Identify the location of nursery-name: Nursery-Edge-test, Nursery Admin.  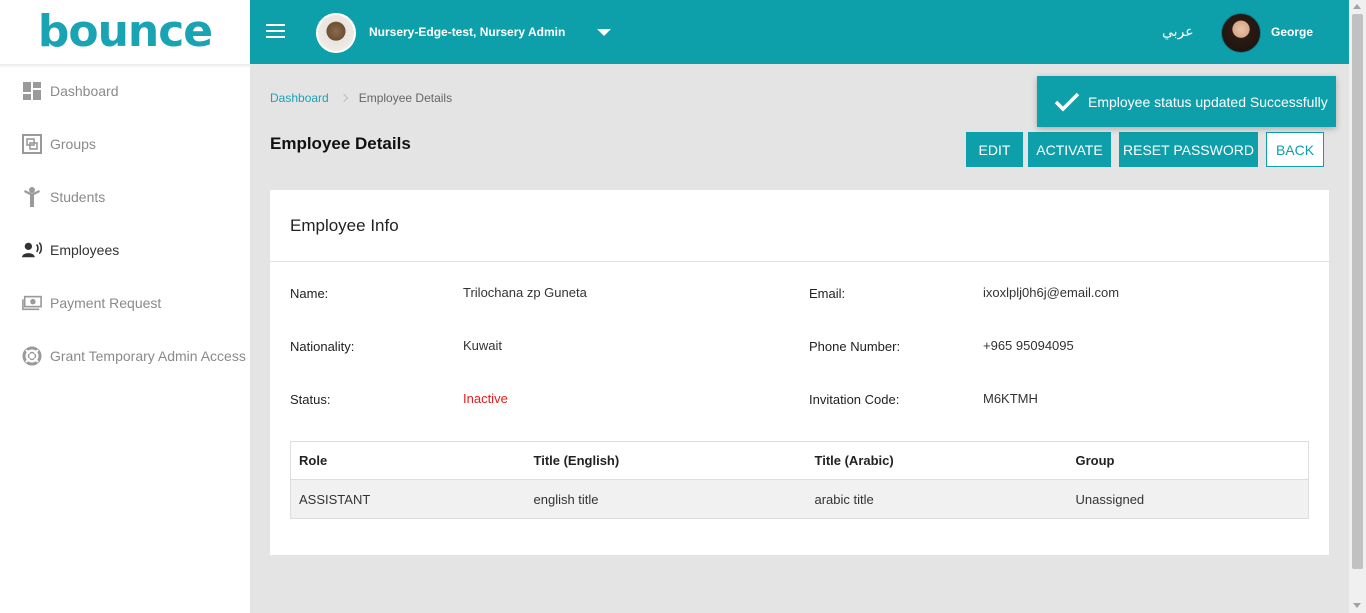
(467, 32).